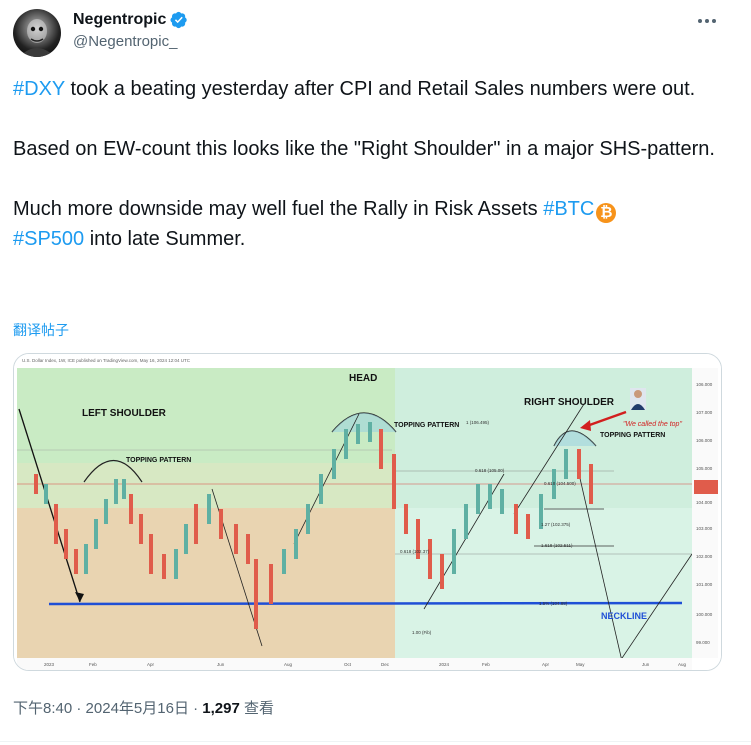 This screenshot has height=745, width=751. Describe the element at coordinates (363, 378) in the screenshot. I see `head-label: HEAD` at that location.